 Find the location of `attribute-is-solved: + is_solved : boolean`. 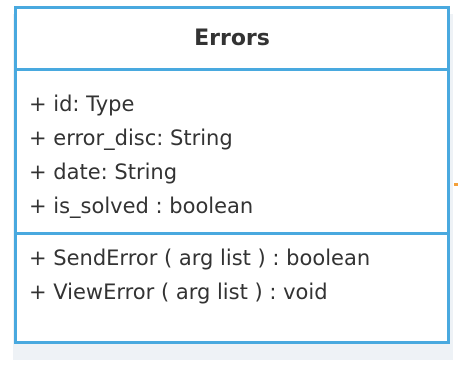

attribute-is-solved: + is_solved : boolean is located at coordinates (141, 206).